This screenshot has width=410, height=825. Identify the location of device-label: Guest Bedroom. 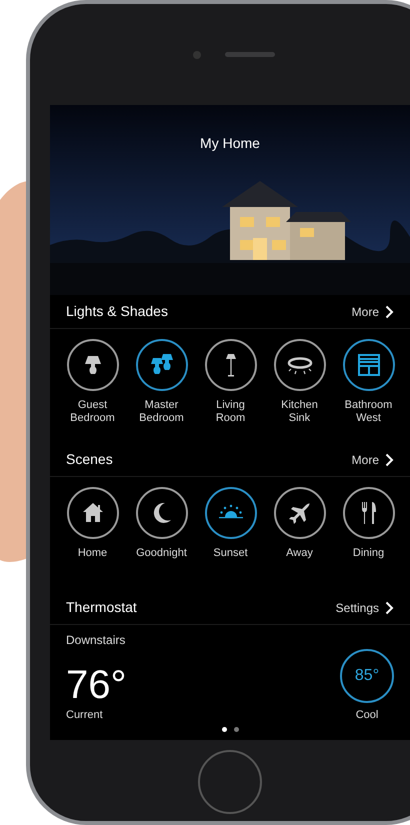
(92, 412).